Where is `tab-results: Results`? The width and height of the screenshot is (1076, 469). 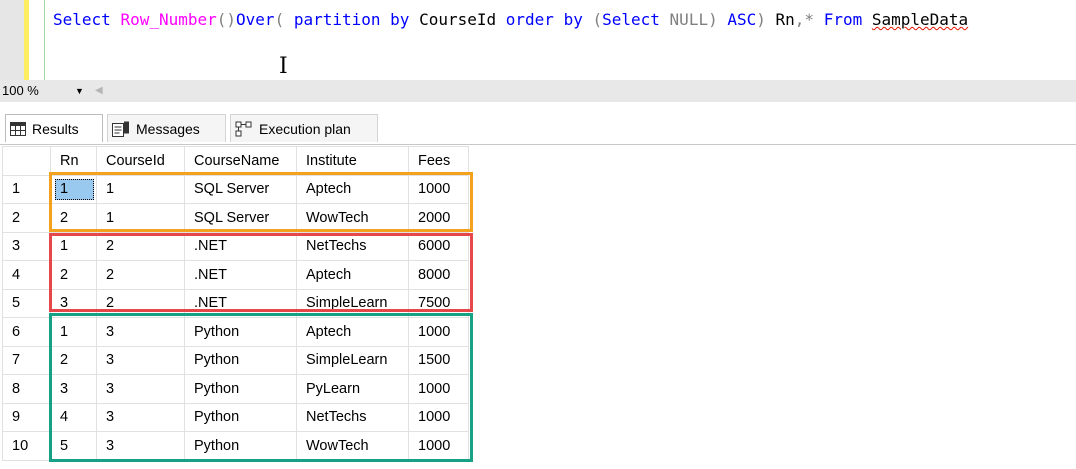 tab-results: Results is located at coordinates (54, 128).